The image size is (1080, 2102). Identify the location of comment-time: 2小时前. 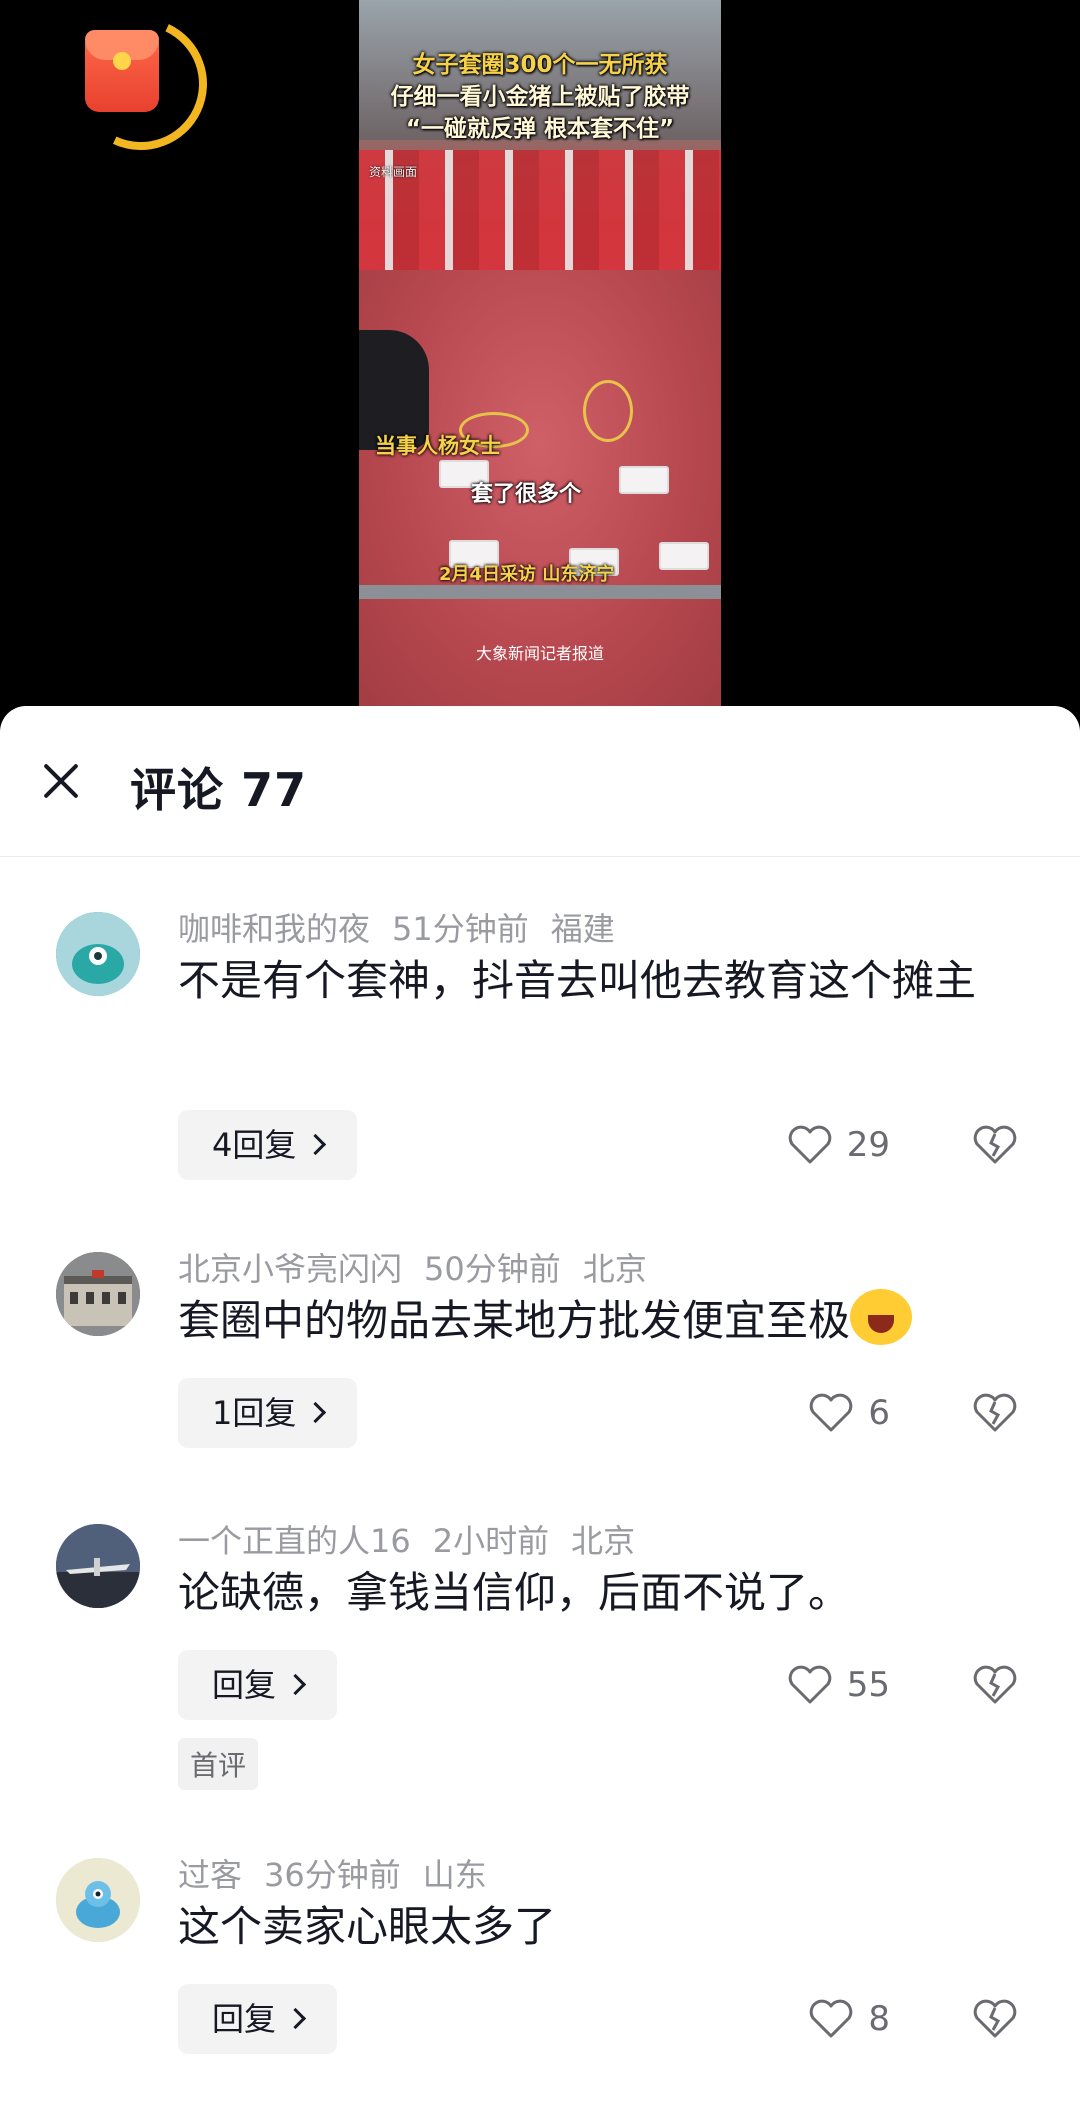
(491, 1541).